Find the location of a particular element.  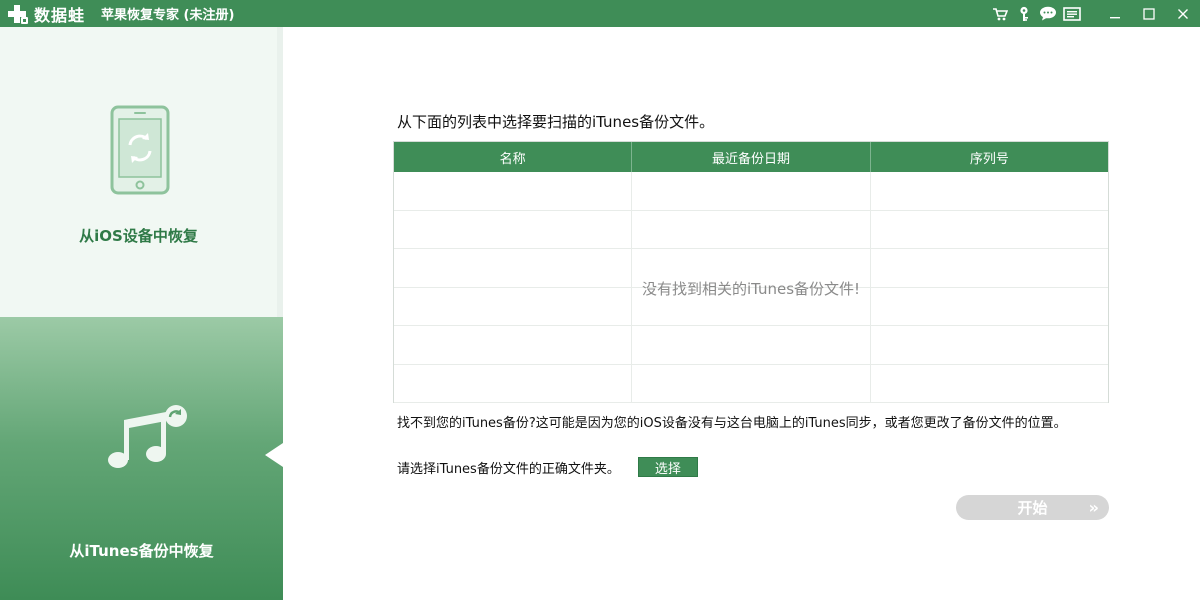

sidebar-item-itunes-recovery: 从iTunes备份中恢复 is located at coordinates (141, 458).